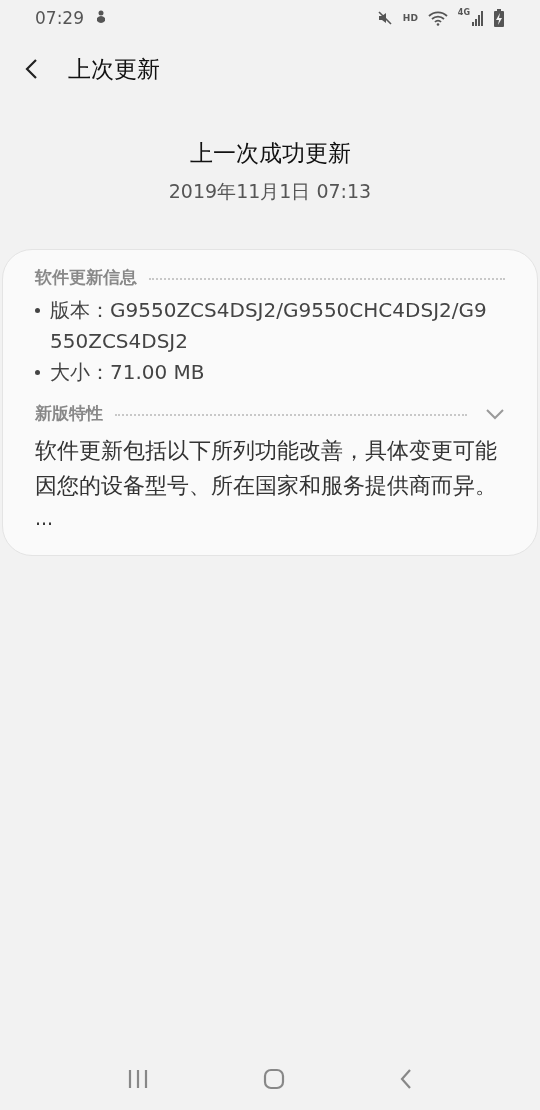  I want to click on info-item: 版本：G9550ZCS4DSJ2/G9550CHC4DSJ2/G9550ZCS4DSJ2, so click(269, 326).